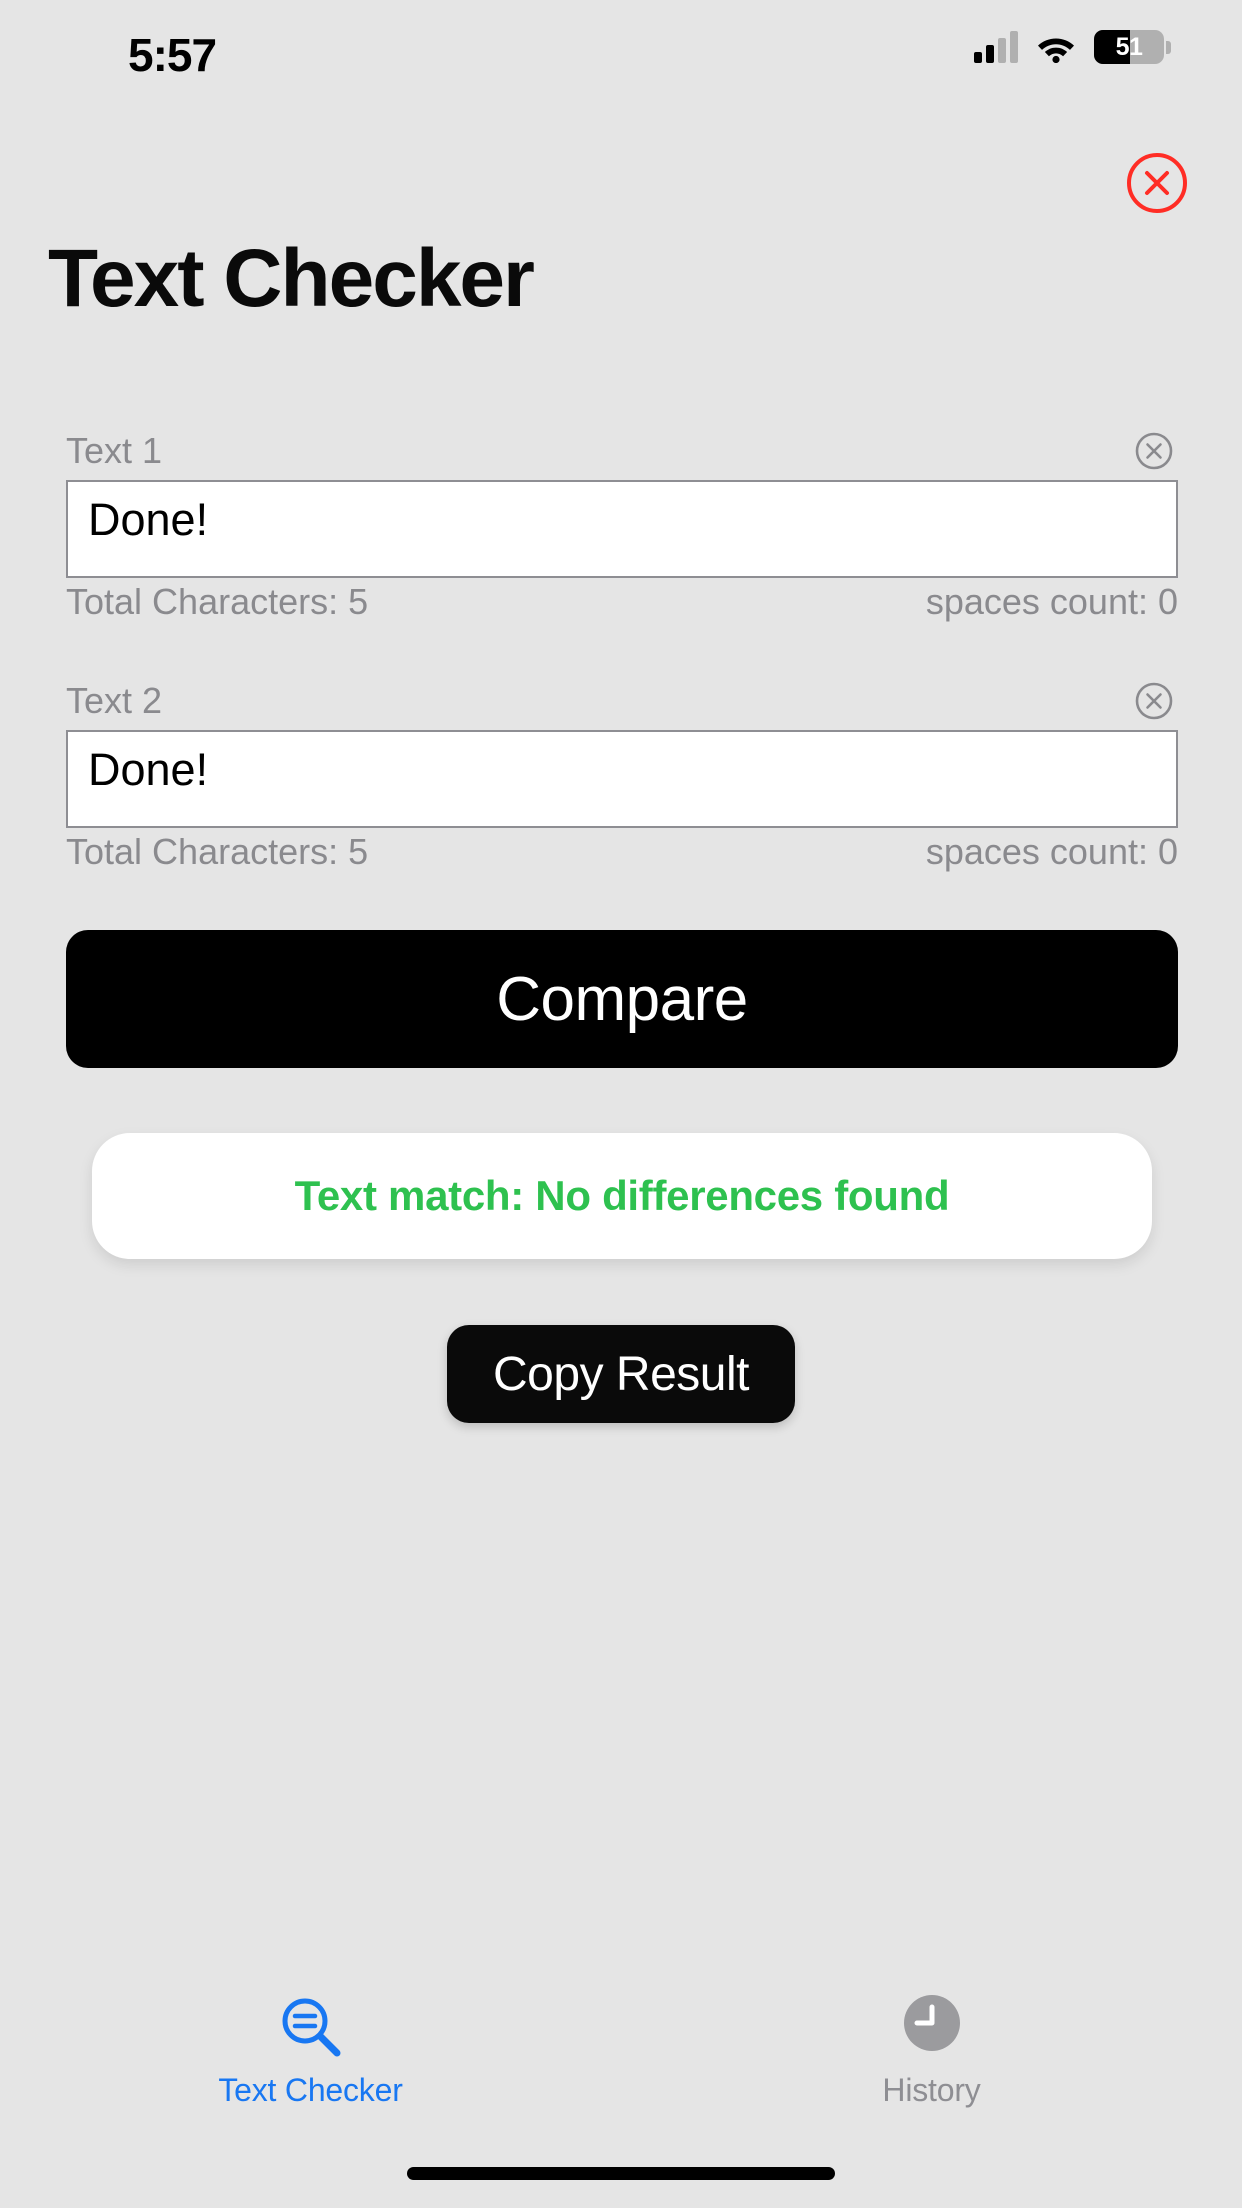 This screenshot has height=2208, width=1242. What do you see at coordinates (1051, 851) in the screenshot?
I see `text-2-spaces-count: spaces count: 0` at bounding box center [1051, 851].